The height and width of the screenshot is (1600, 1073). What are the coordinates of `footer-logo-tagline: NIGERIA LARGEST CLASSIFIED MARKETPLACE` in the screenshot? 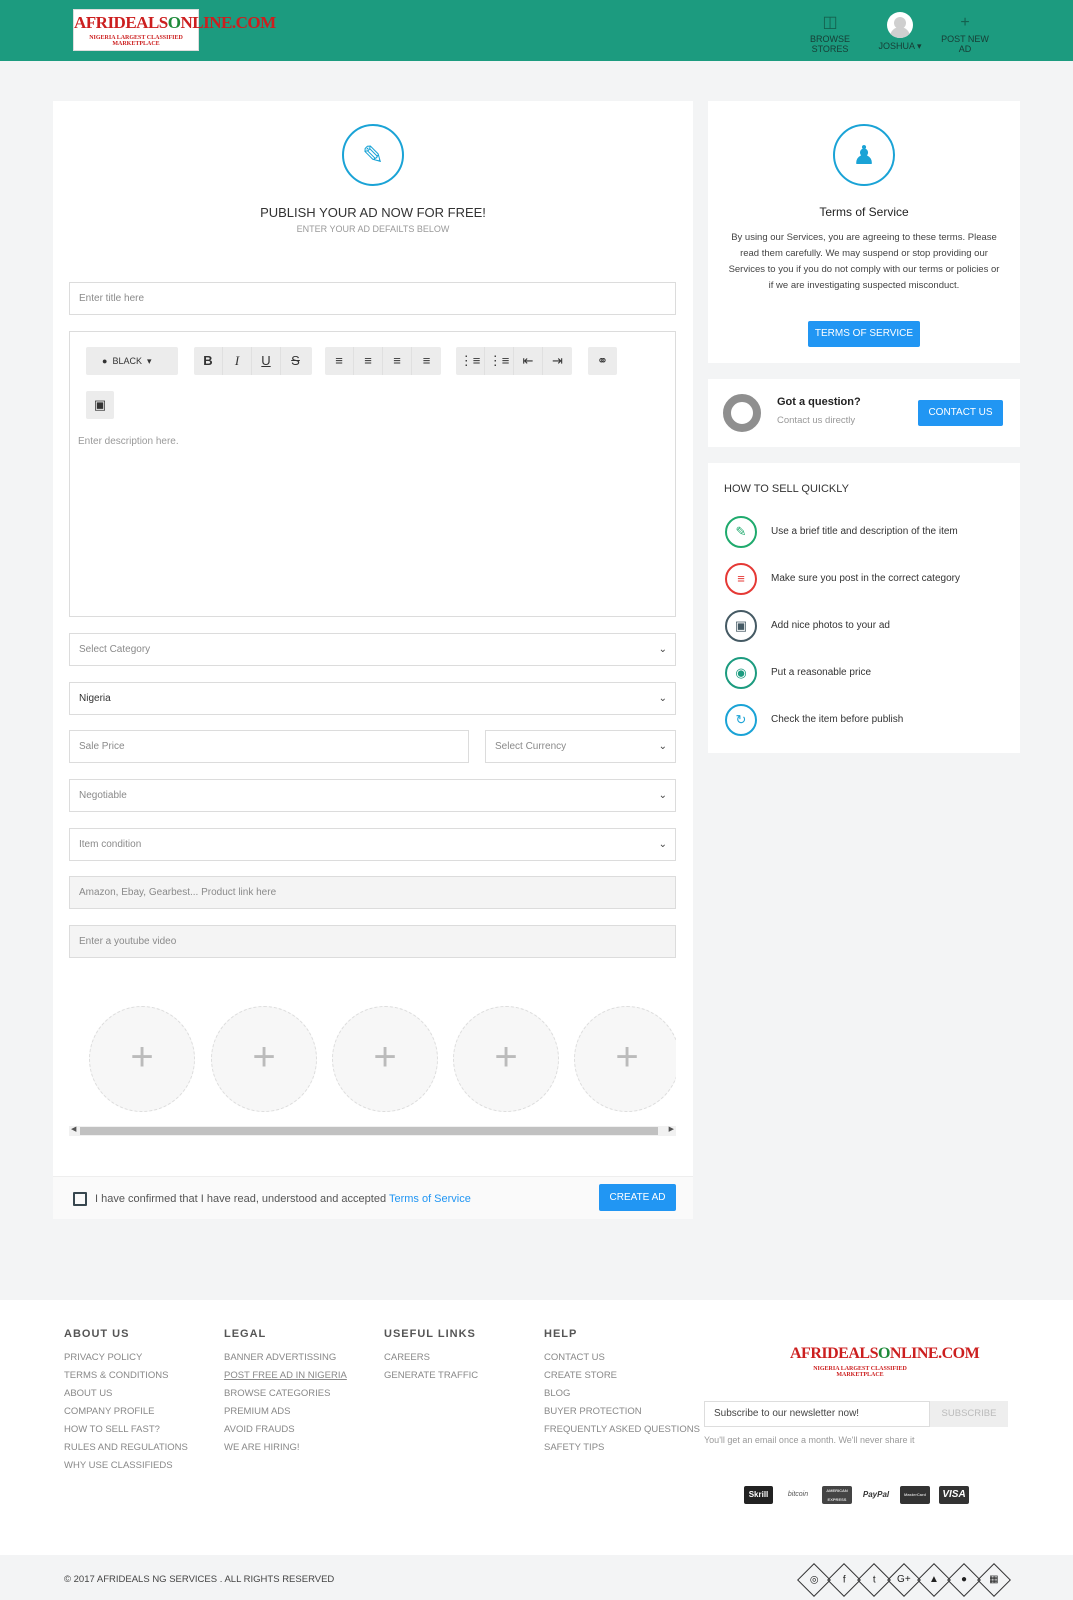 It's located at (860, 1372).